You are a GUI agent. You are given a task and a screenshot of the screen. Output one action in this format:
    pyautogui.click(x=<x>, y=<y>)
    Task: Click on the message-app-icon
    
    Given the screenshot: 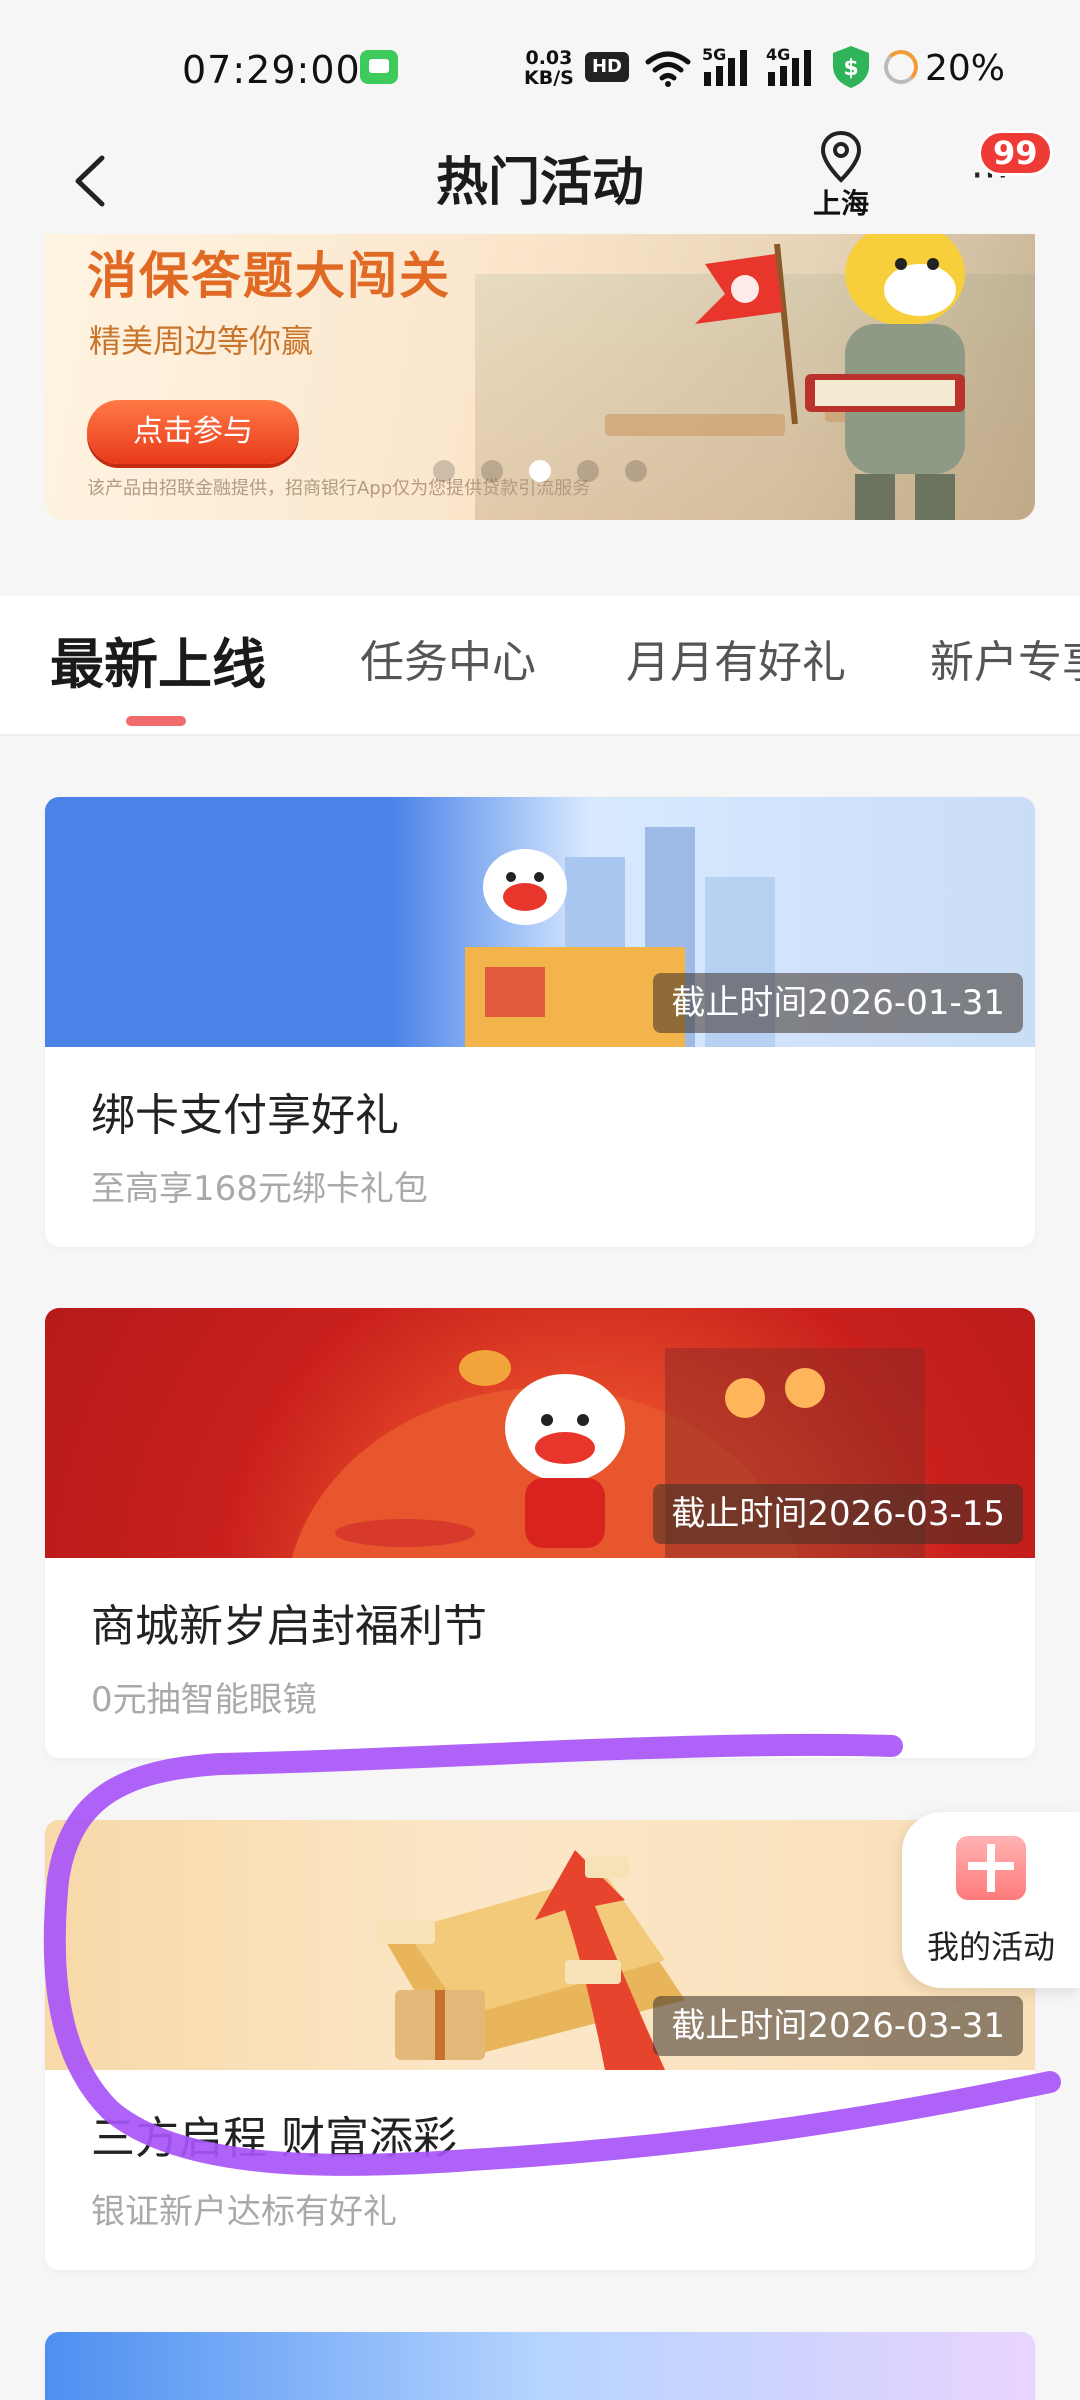 What is the action you would take?
    pyautogui.click(x=379, y=67)
    